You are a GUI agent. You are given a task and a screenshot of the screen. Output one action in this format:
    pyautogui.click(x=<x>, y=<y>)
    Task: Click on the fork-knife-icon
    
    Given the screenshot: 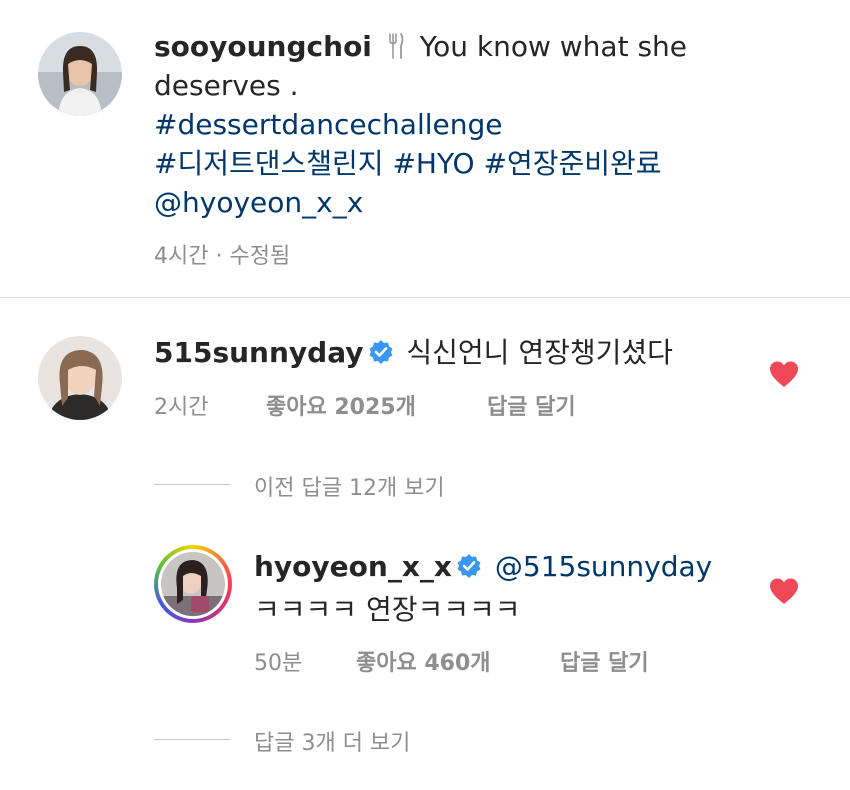 What is the action you would take?
    pyautogui.click(x=396, y=44)
    